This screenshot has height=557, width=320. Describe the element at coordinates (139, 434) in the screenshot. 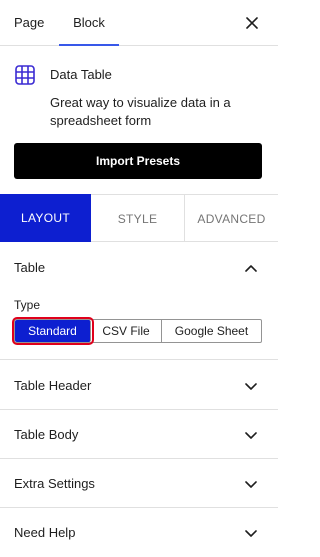

I see `panel-table-body: Table Body` at that location.